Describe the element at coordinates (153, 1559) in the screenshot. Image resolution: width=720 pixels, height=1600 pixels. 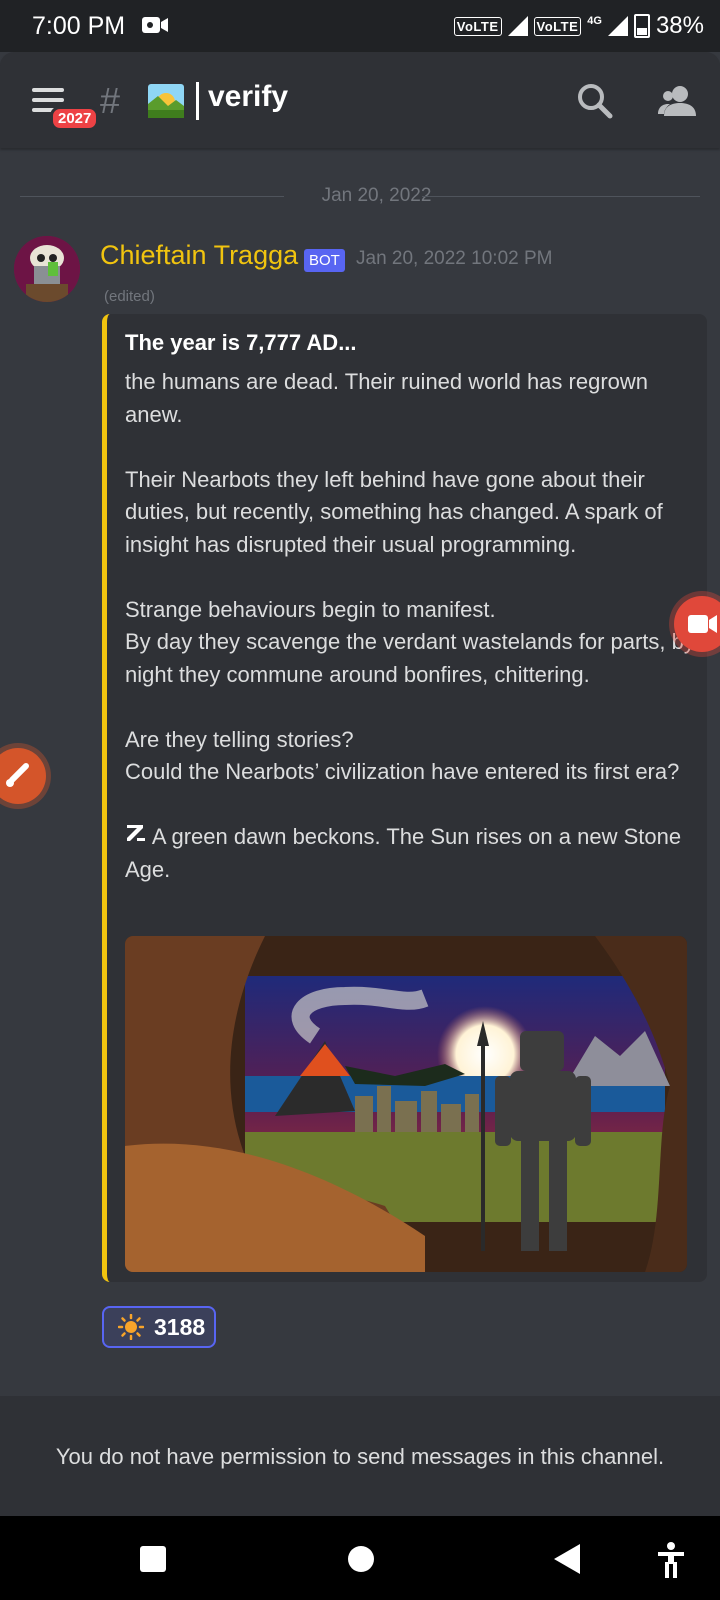
I see `recent-apps-icon` at that location.